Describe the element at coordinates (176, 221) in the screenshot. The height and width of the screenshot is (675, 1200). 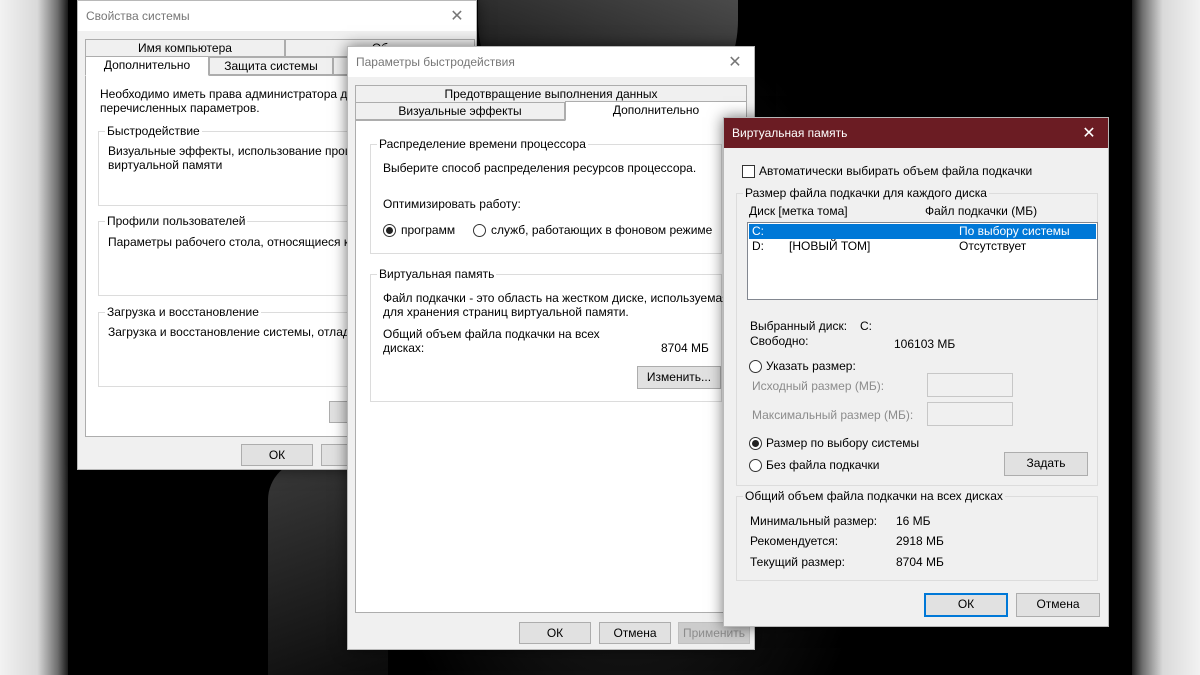
I see `group-legend: Профили пользователей` at that location.